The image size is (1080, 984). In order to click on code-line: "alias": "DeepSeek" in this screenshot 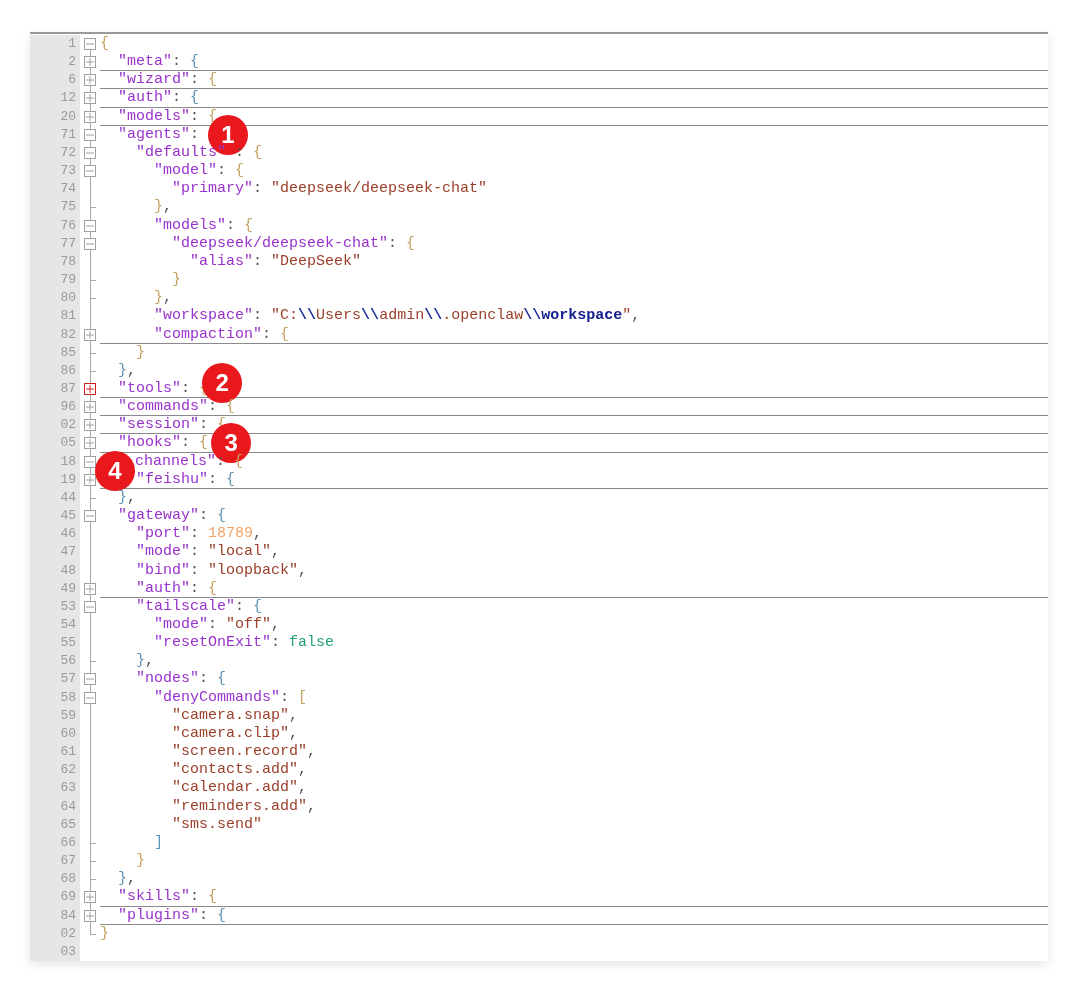, I will do `click(276, 261)`.